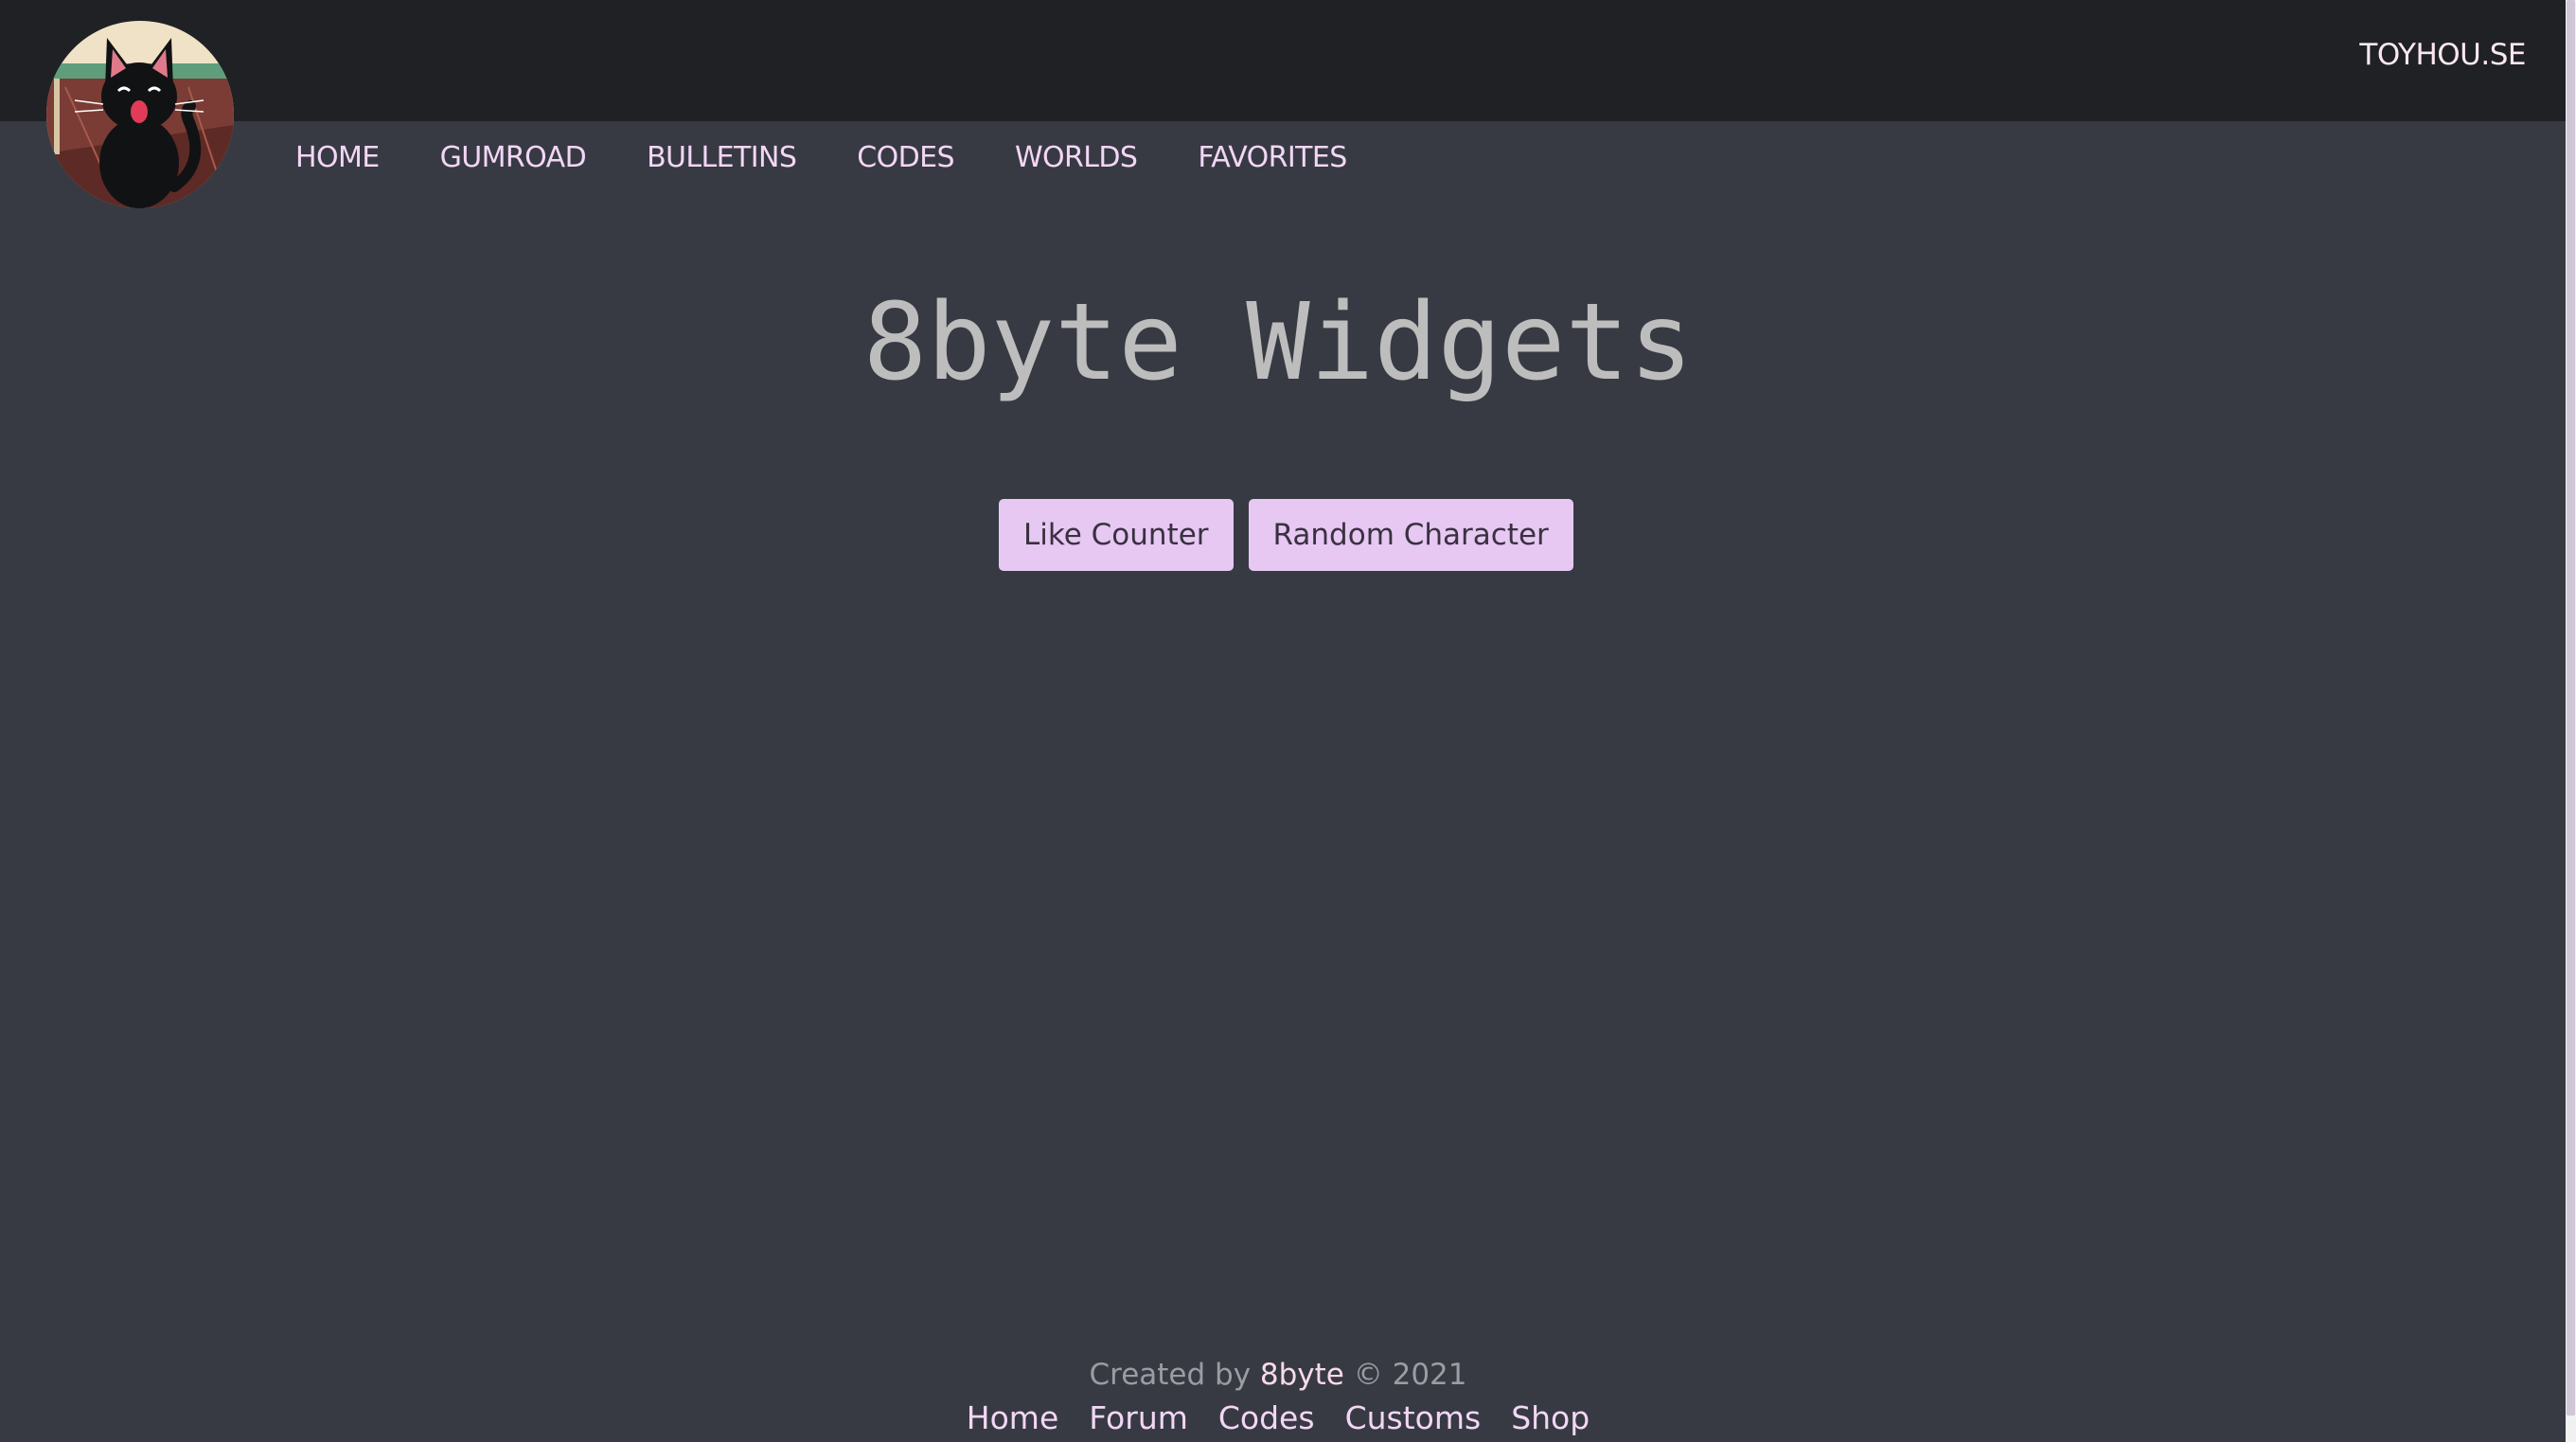  Describe the element at coordinates (1013, 1418) in the screenshot. I see `footer-link-home: Home` at that location.